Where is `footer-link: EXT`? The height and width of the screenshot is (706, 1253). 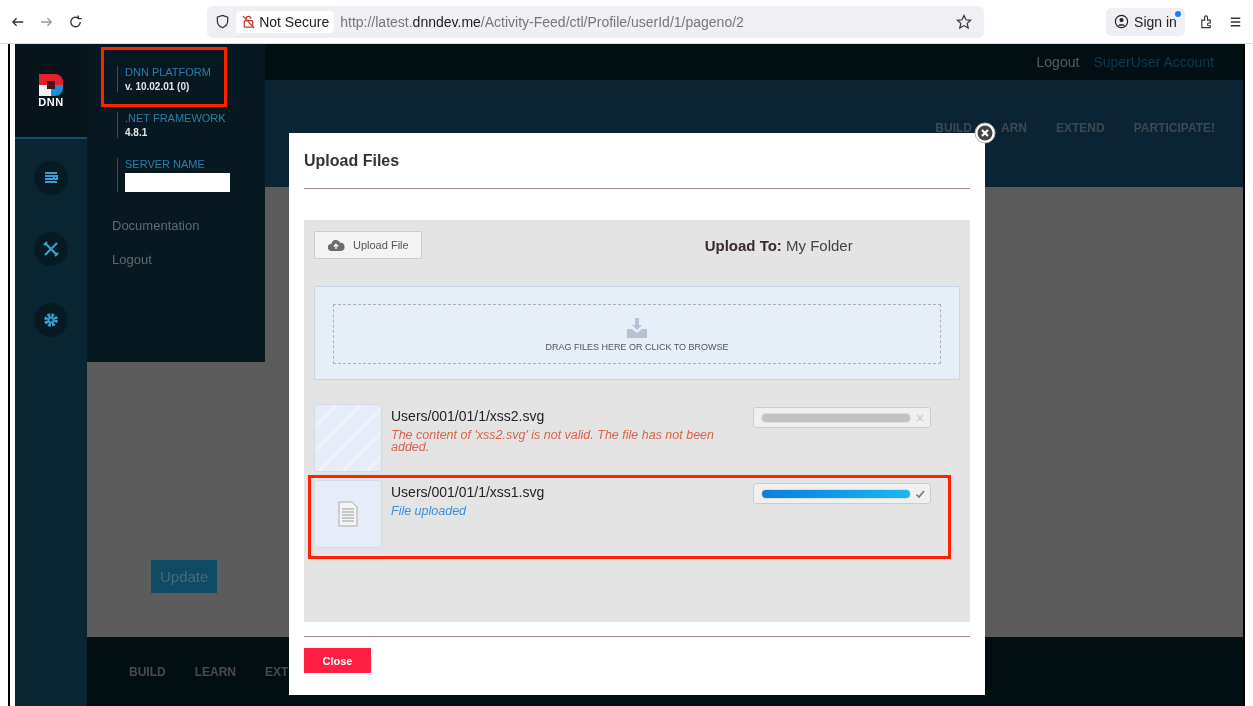
footer-link: EXT is located at coordinates (277, 671).